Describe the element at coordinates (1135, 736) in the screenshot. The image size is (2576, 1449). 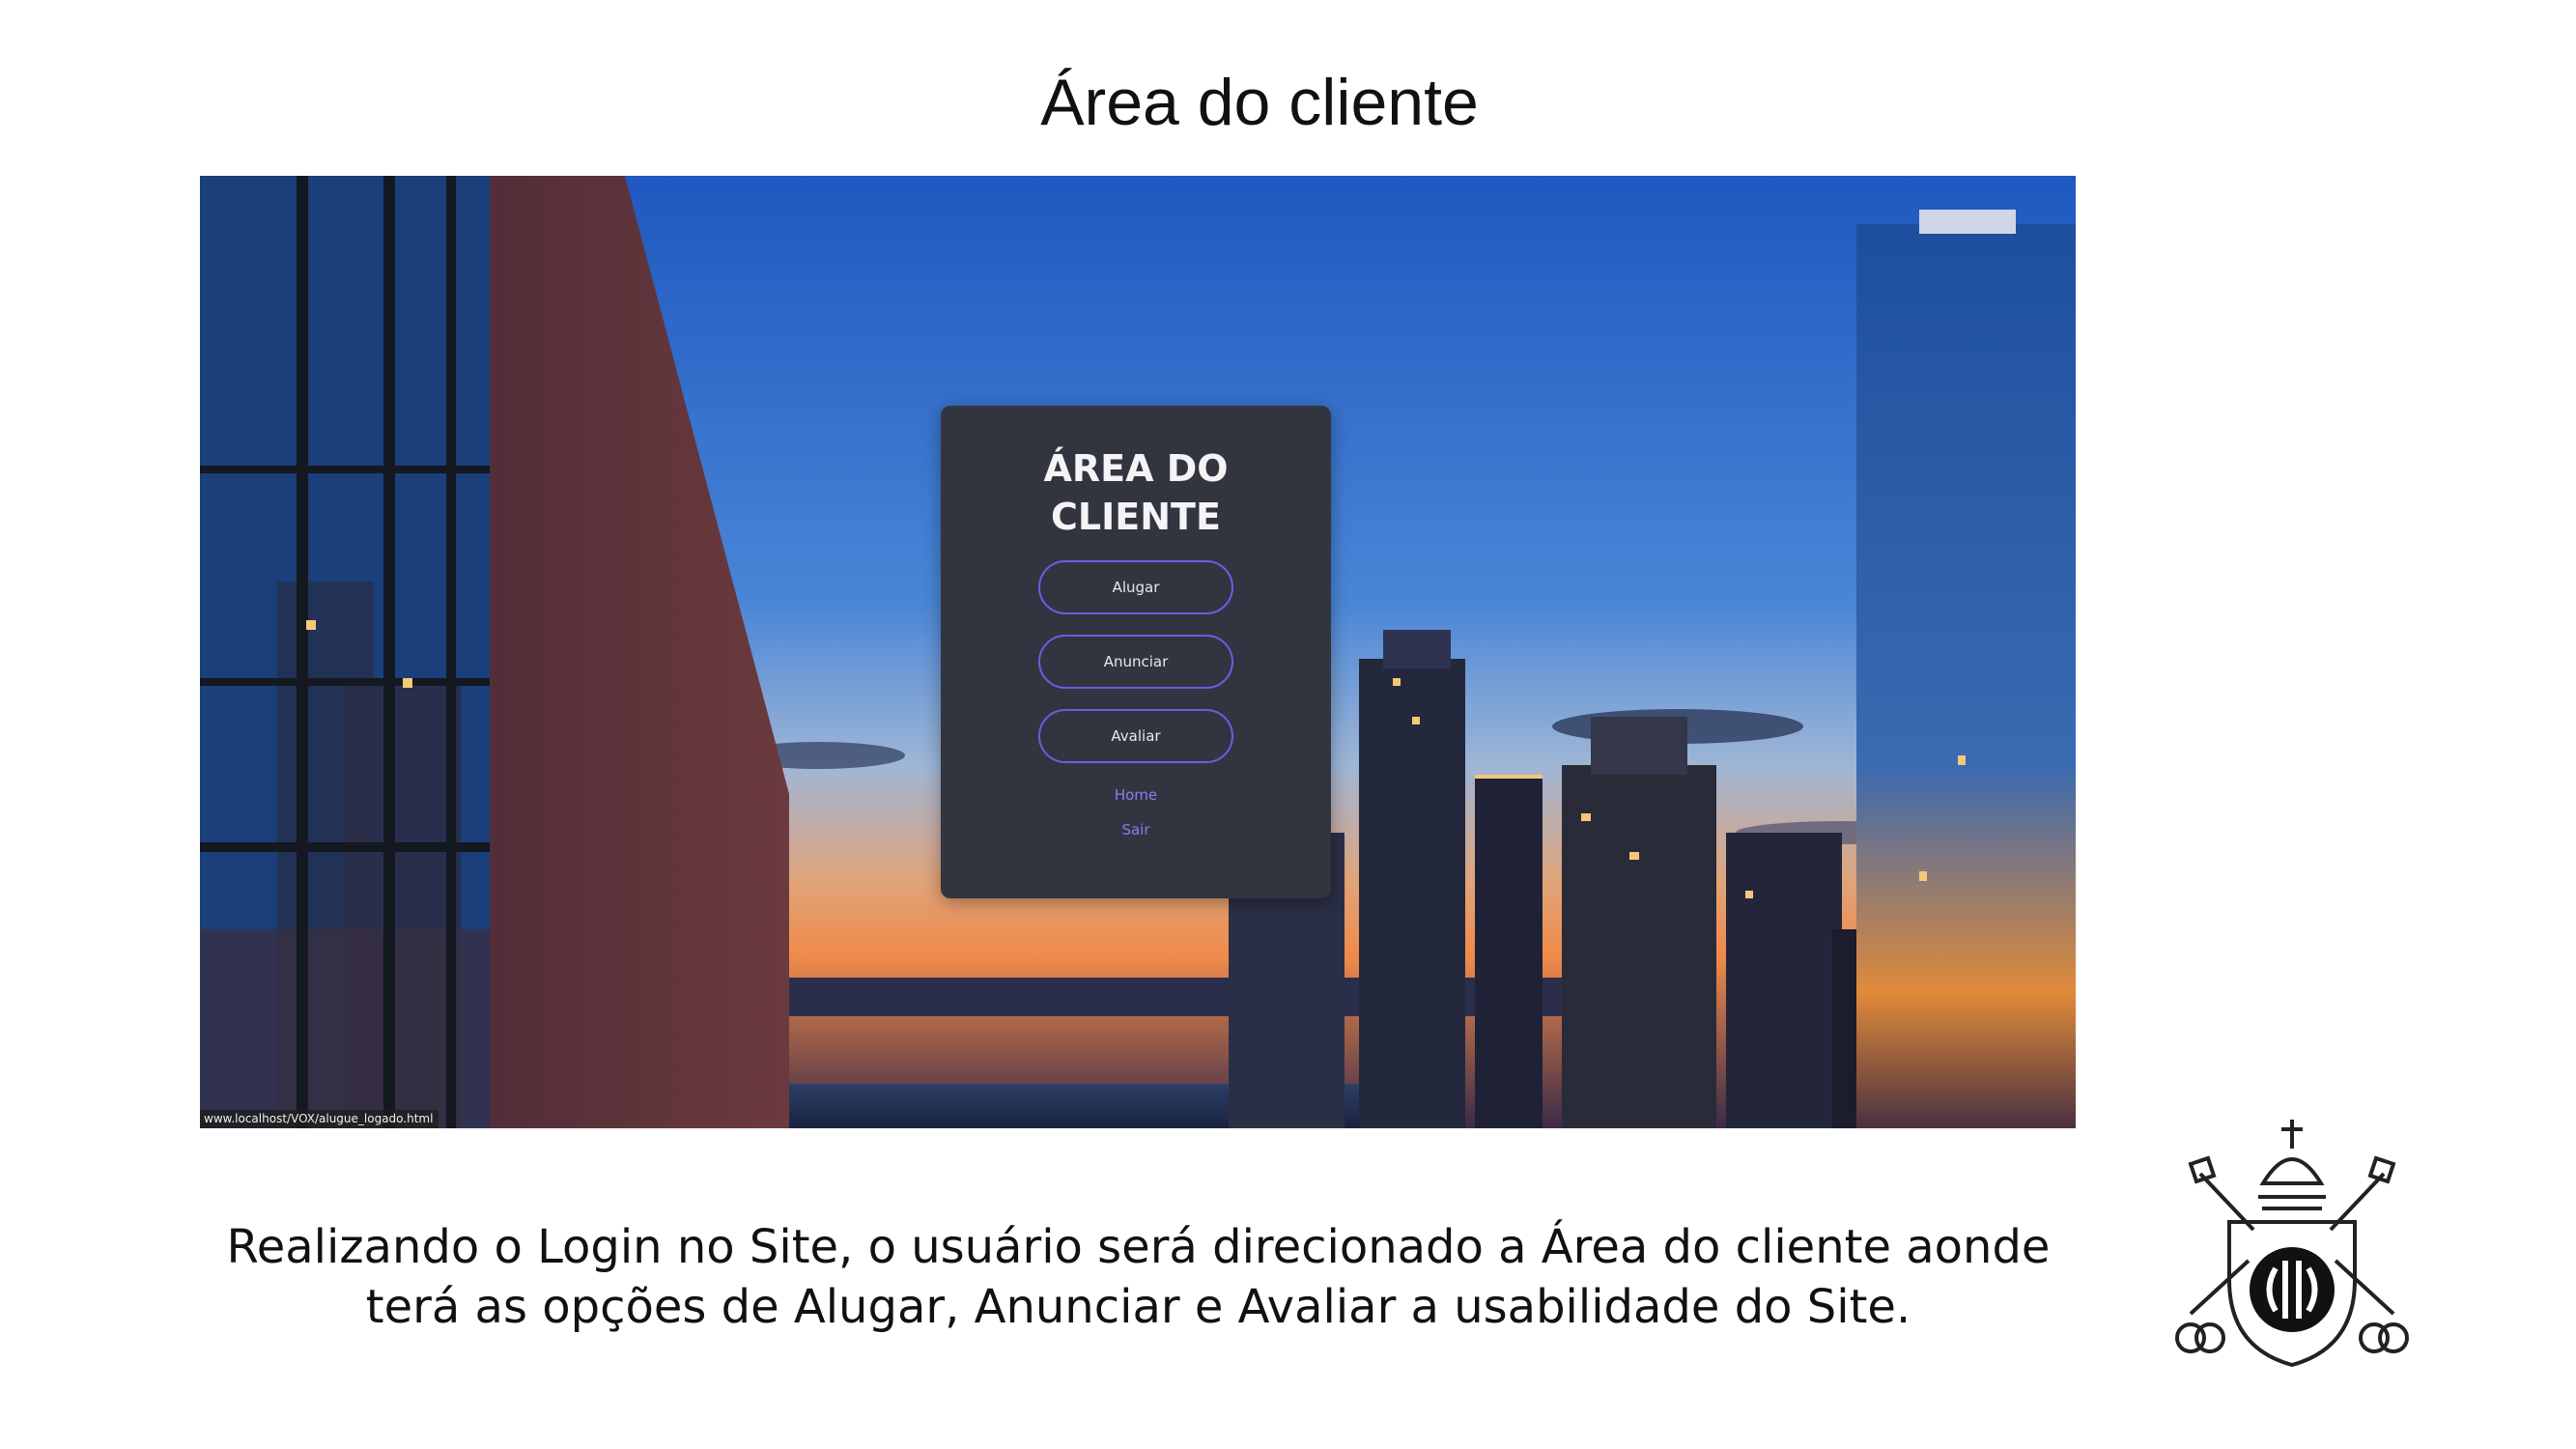
I see `evaluate-button: Avaliar` at that location.